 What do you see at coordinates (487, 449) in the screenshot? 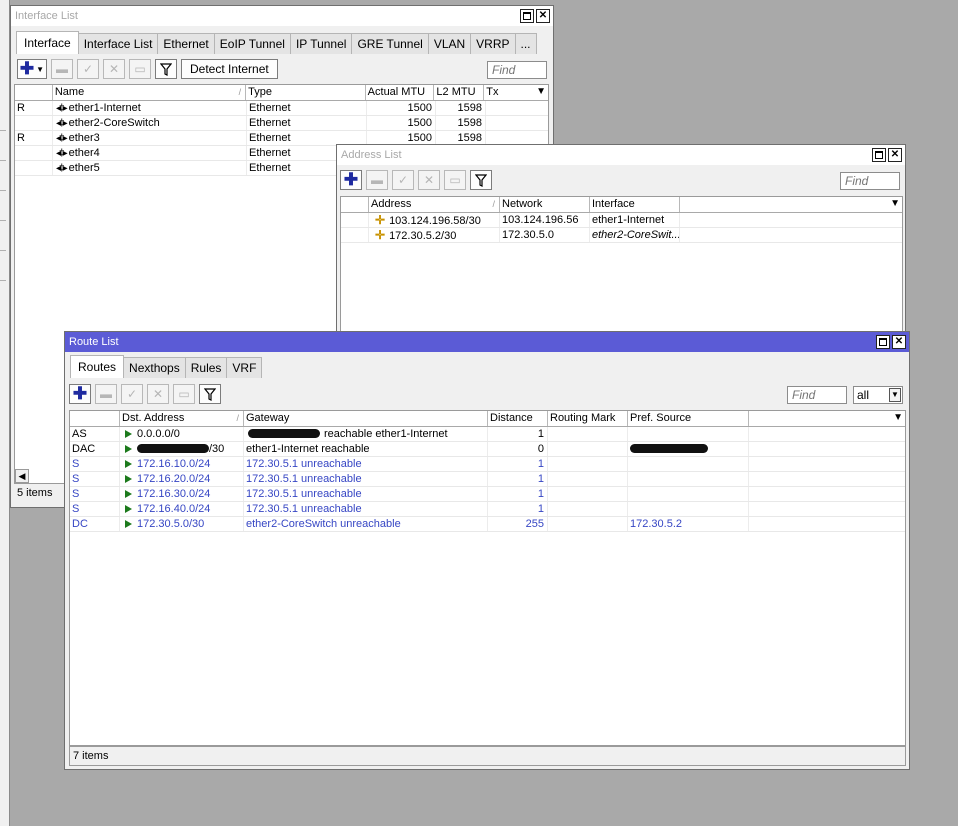
I see `table-row: DAC /30 ether1-Internet reachable 0` at bounding box center [487, 449].